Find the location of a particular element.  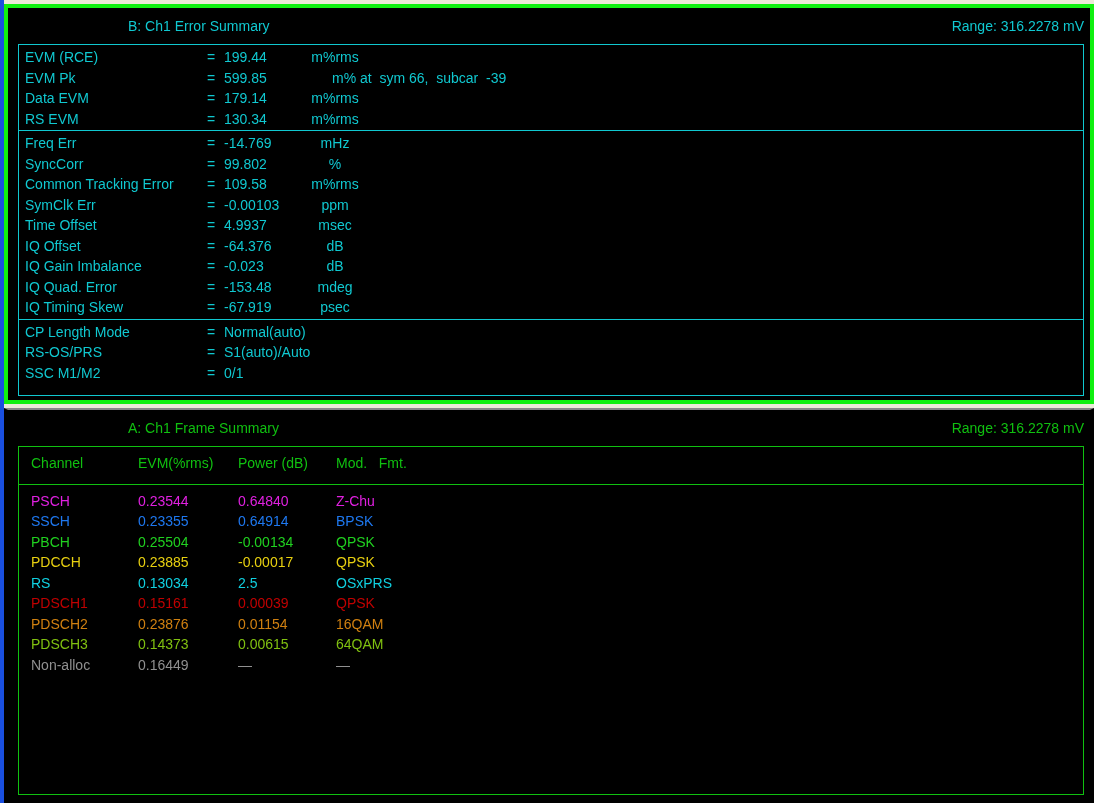

table-cell-text: -0.00017 is located at coordinates (266, 562).